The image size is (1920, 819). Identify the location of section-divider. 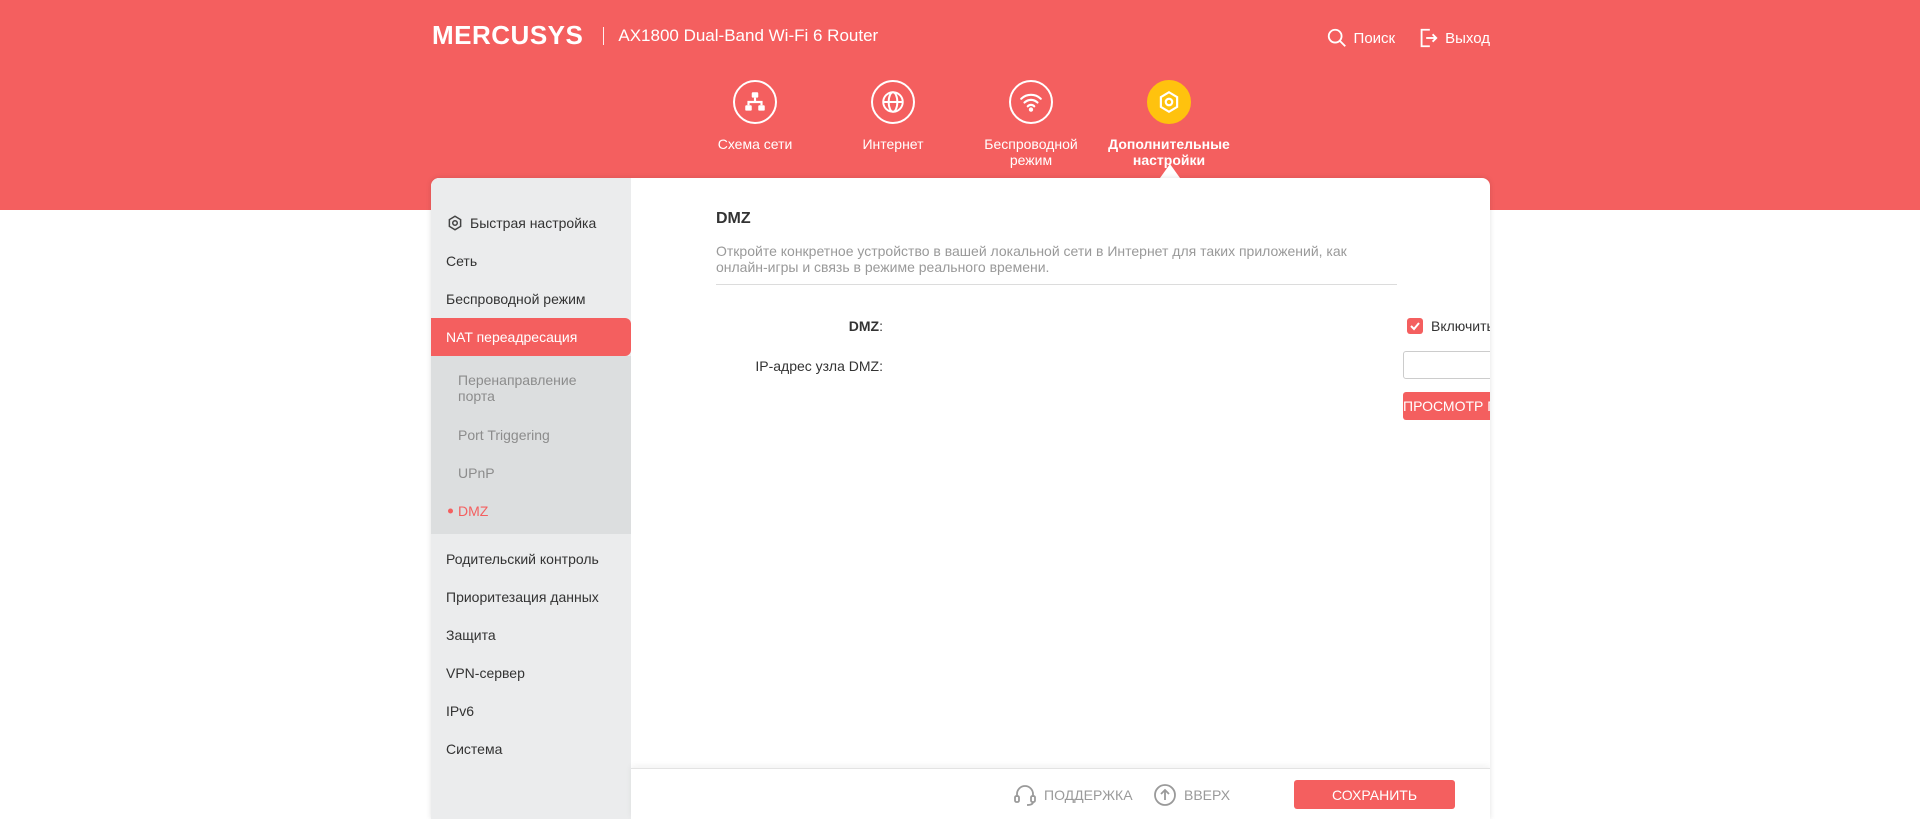
(1056, 284).